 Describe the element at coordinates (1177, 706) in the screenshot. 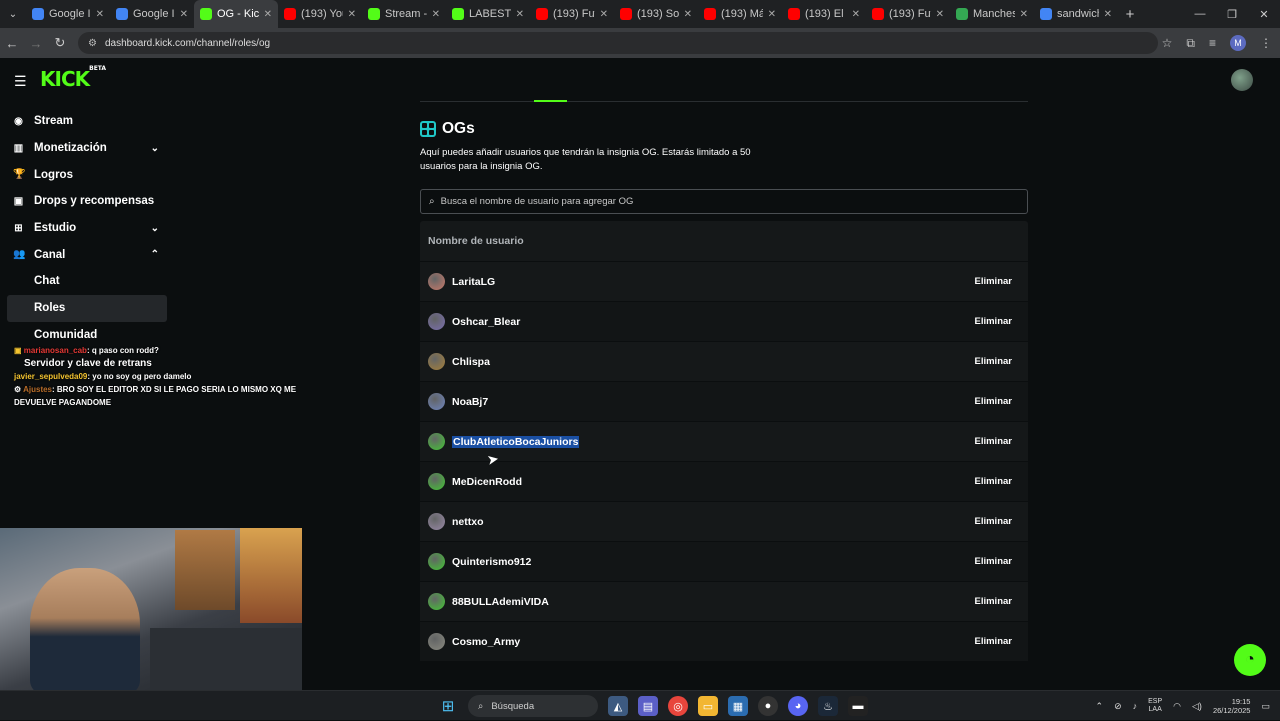

I see `wifi-icon: ◠` at that location.